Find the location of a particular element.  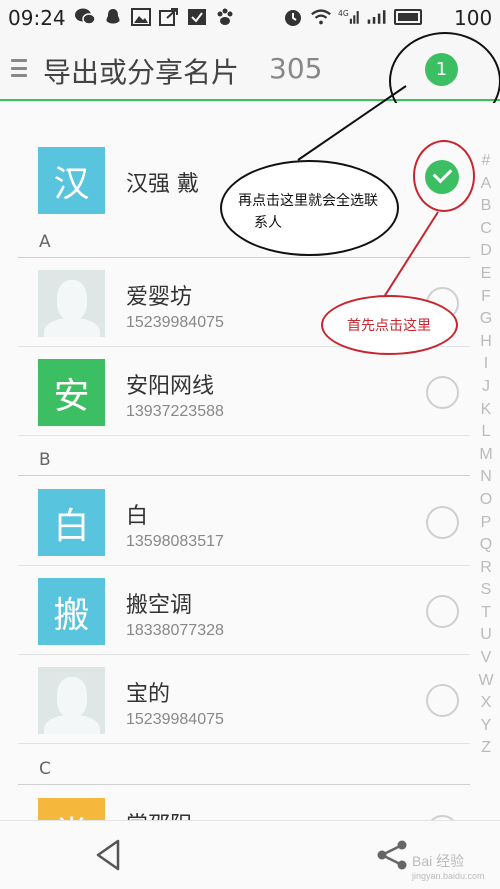

contact-name: 搬空调 is located at coordinates (159, 605).